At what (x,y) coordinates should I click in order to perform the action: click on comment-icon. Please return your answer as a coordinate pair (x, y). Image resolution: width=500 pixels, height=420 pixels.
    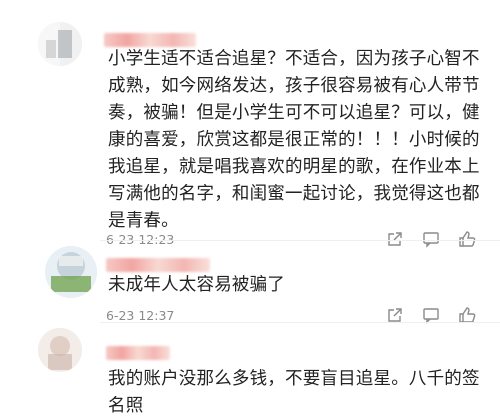
    Looking at the image, I should click on (431, 239).